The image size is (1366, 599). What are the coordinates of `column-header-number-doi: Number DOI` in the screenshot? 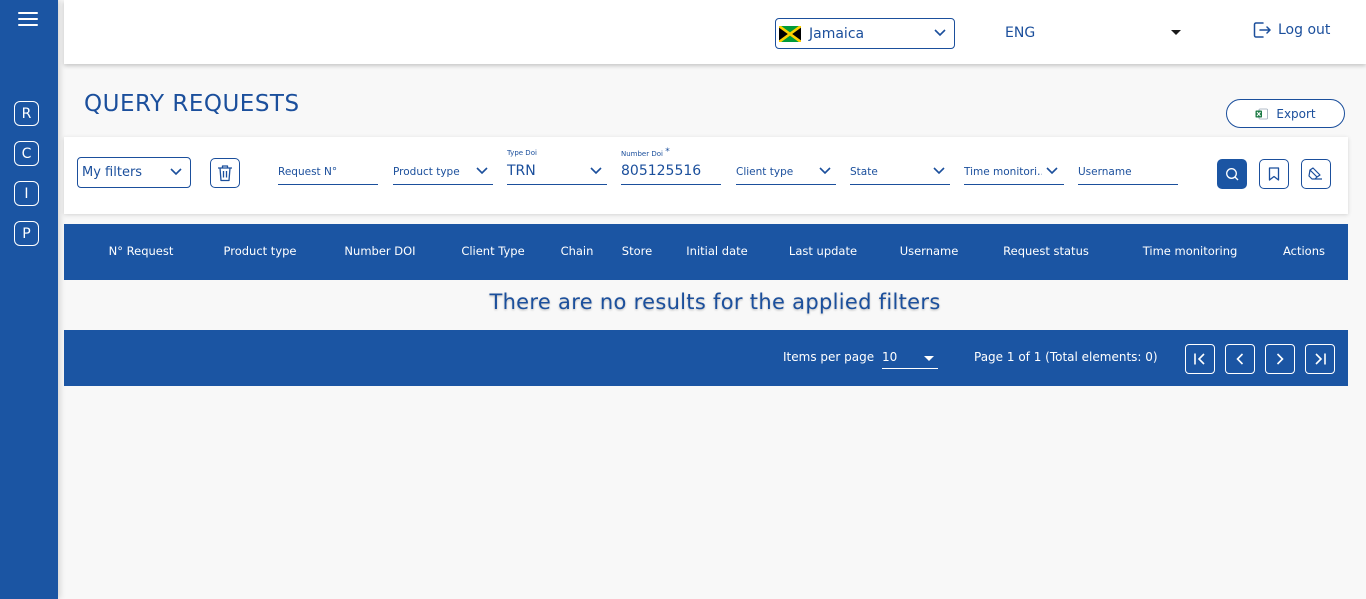 It's located at (379, 251).